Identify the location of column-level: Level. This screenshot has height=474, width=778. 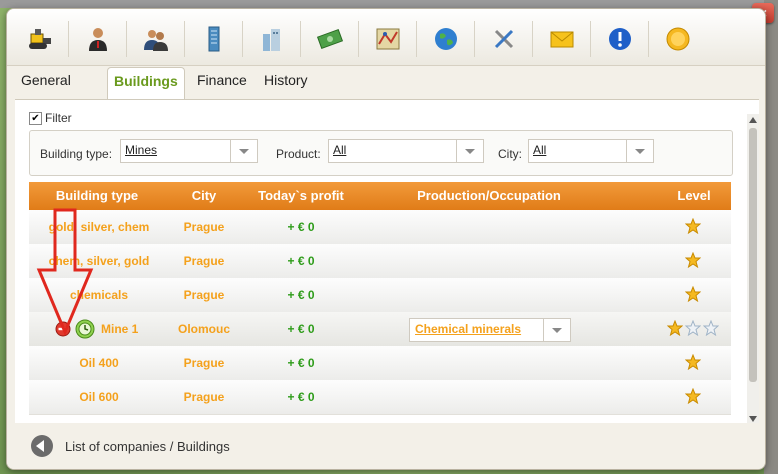
(694, 195).